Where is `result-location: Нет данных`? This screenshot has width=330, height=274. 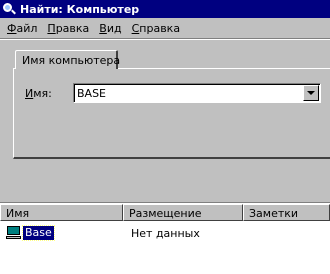 result-location: Нет данных is located at coordinates (165, 233).